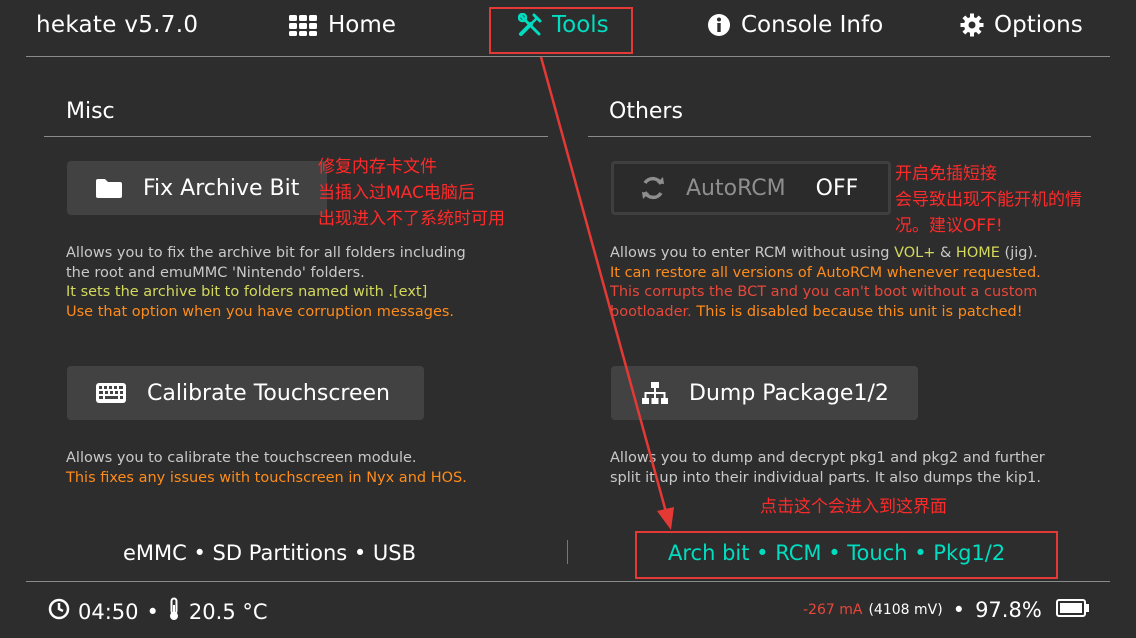  Describe the element at coordinates (606, 293) in the screenshot. I see `annotation-arrow` at that location.